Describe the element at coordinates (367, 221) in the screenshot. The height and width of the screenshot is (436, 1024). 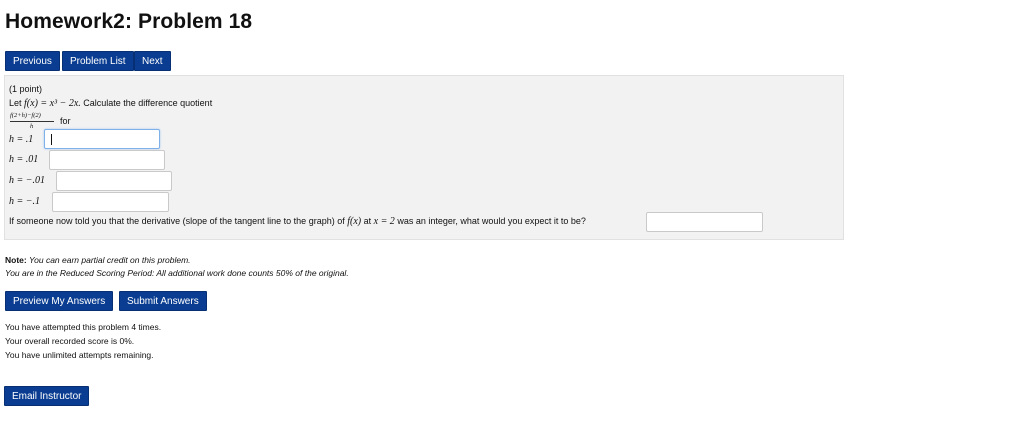
I see `derivative-question-b: at` at that location.